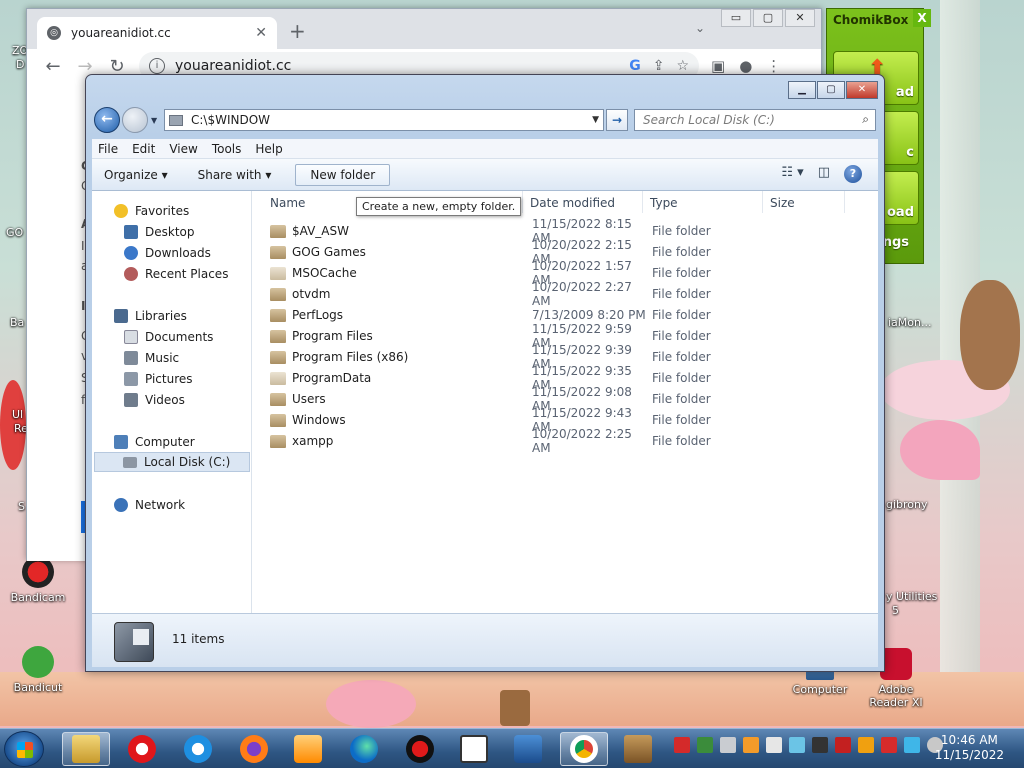  I want to click on forward-arrow-icon, so click(135, 120).